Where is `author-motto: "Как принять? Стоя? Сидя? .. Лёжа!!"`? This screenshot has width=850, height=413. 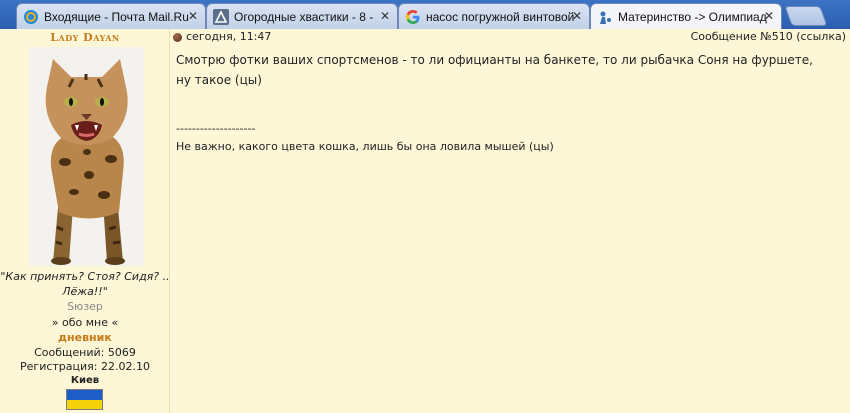
author-motto: "Как принять? Стоя? Сидя? .. Лёжа!!" is located at coordinates (85, 284).